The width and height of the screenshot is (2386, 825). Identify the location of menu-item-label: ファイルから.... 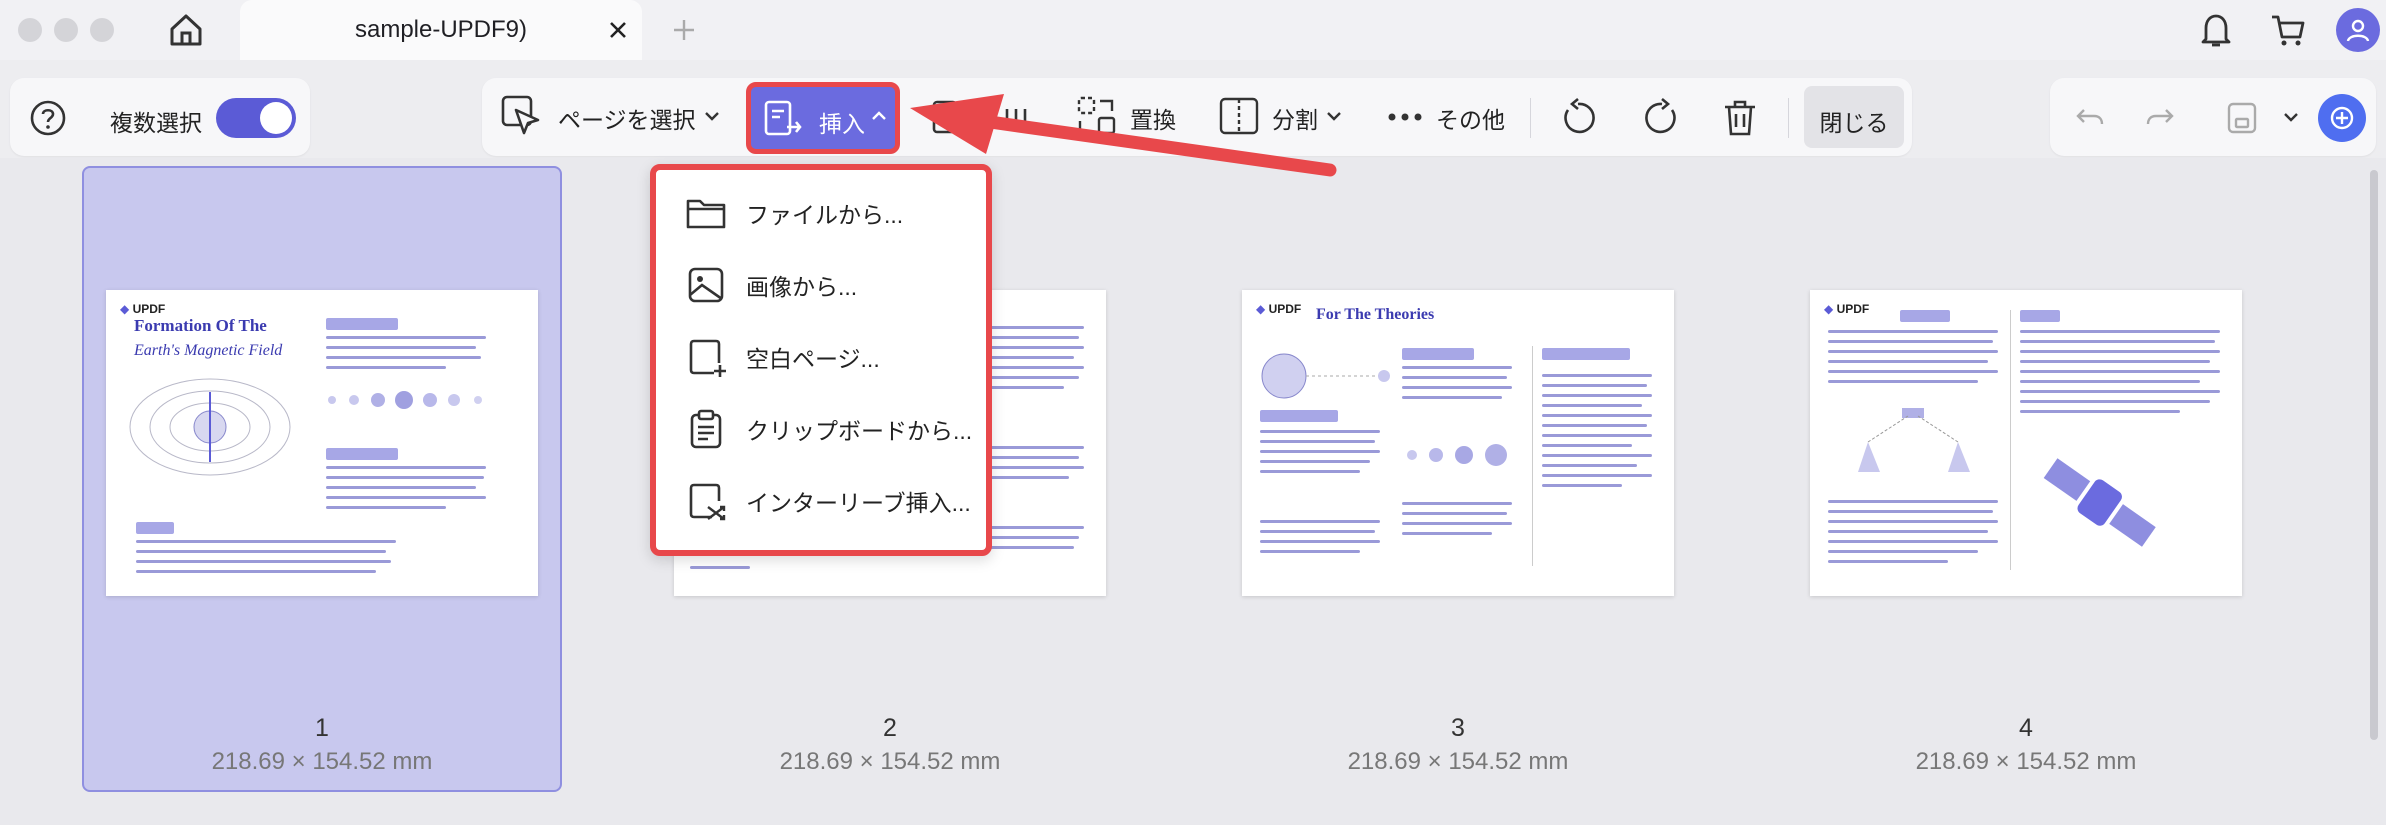
(825, 215).